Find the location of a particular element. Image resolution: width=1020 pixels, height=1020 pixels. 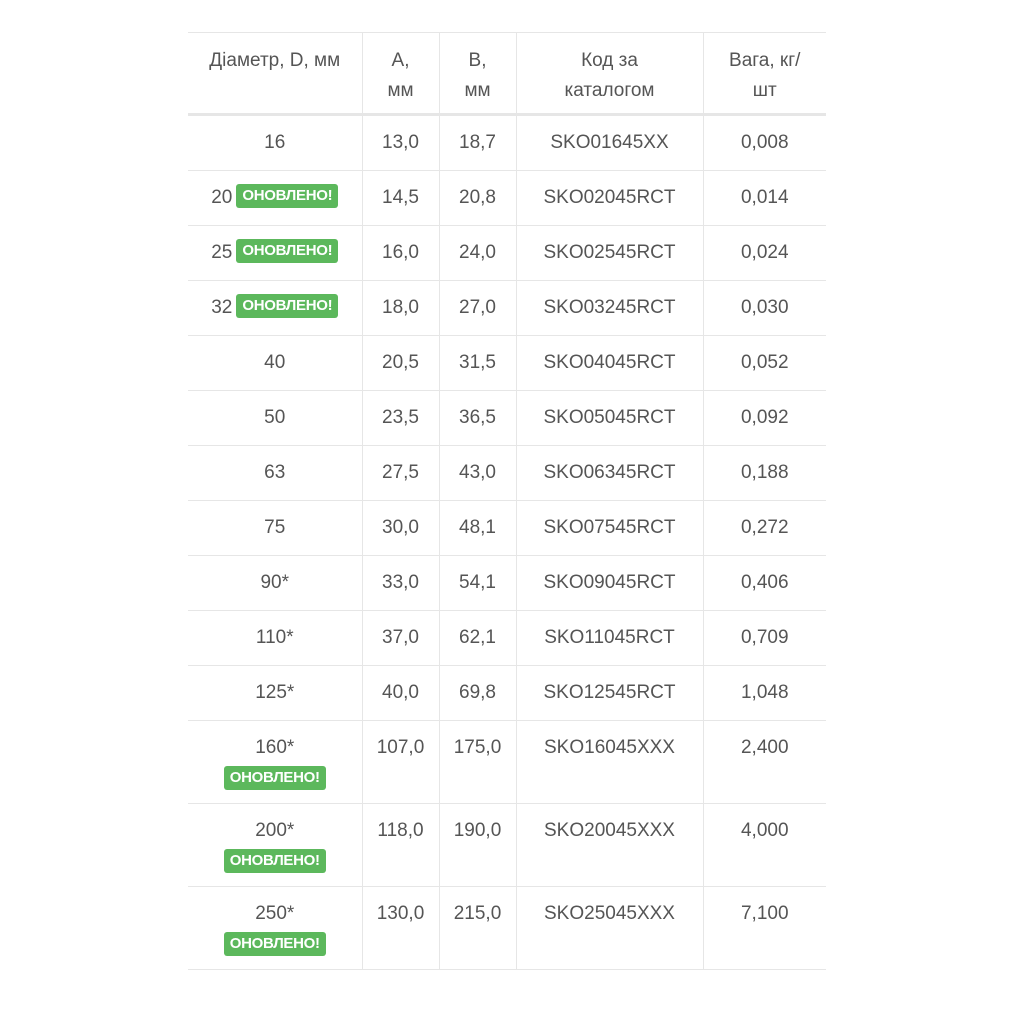

cell-catalog-code: SKO02545RCT is located at coordinates (609, 253).